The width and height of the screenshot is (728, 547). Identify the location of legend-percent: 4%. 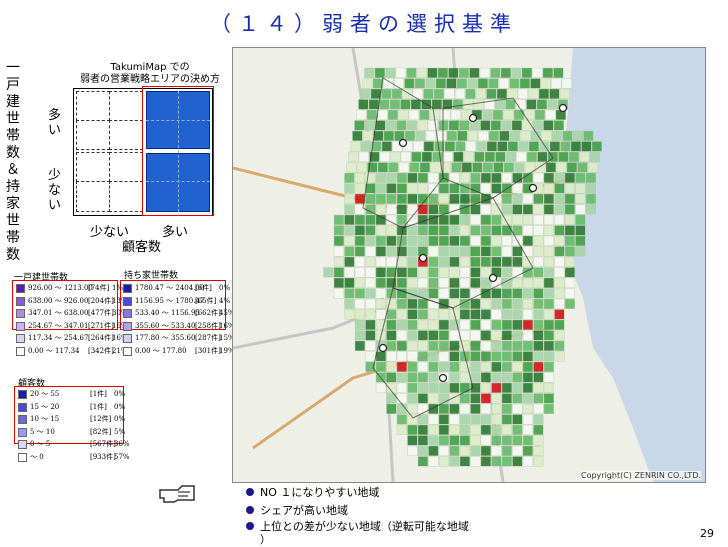
(225, 300).